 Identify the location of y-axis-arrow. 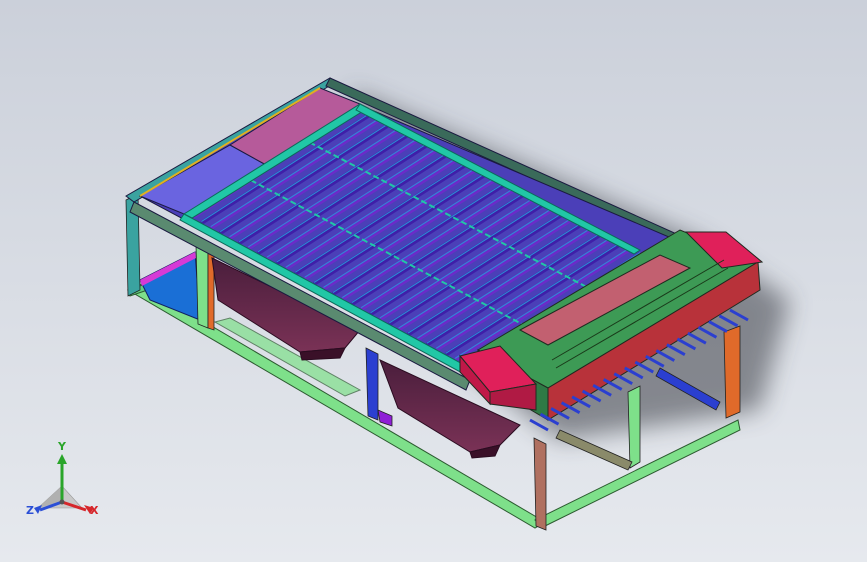
(62, 459).